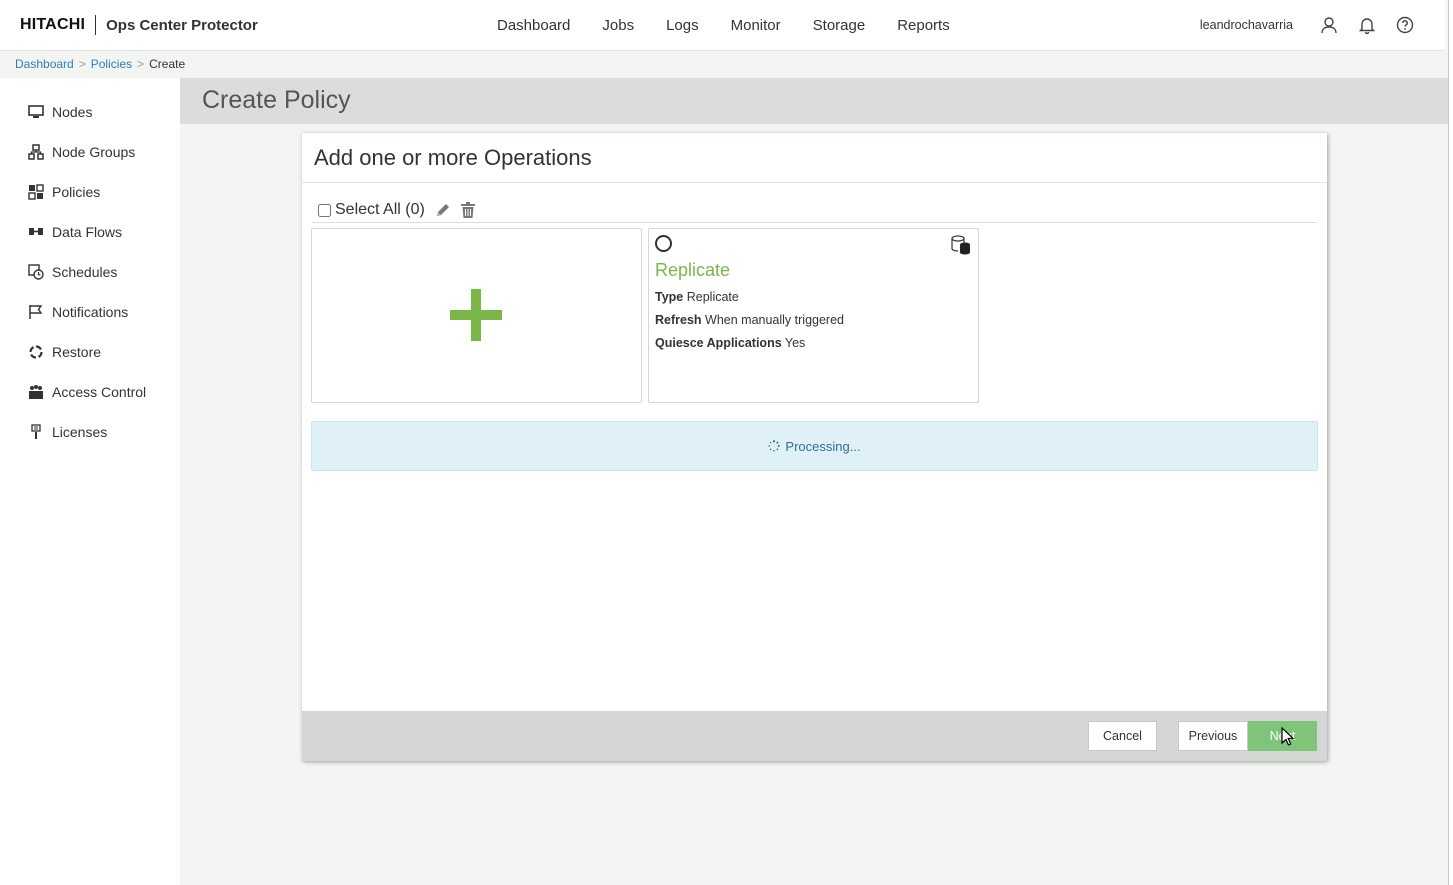 The height and width of the screenshot is (885, 1453). I want to click on sidebar-item-label: Policies, so click(76, 192).